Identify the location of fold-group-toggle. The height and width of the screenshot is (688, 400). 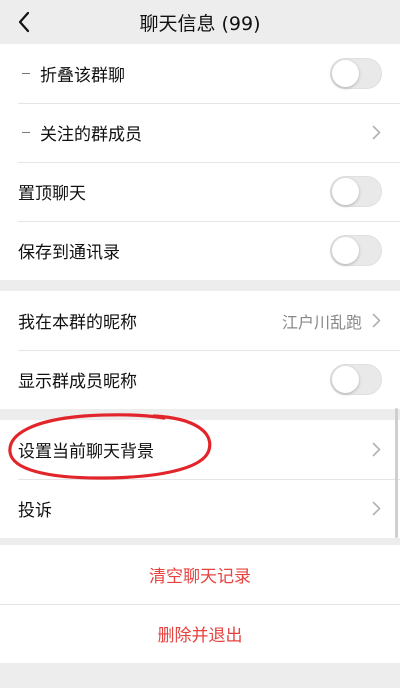
(356, 73).